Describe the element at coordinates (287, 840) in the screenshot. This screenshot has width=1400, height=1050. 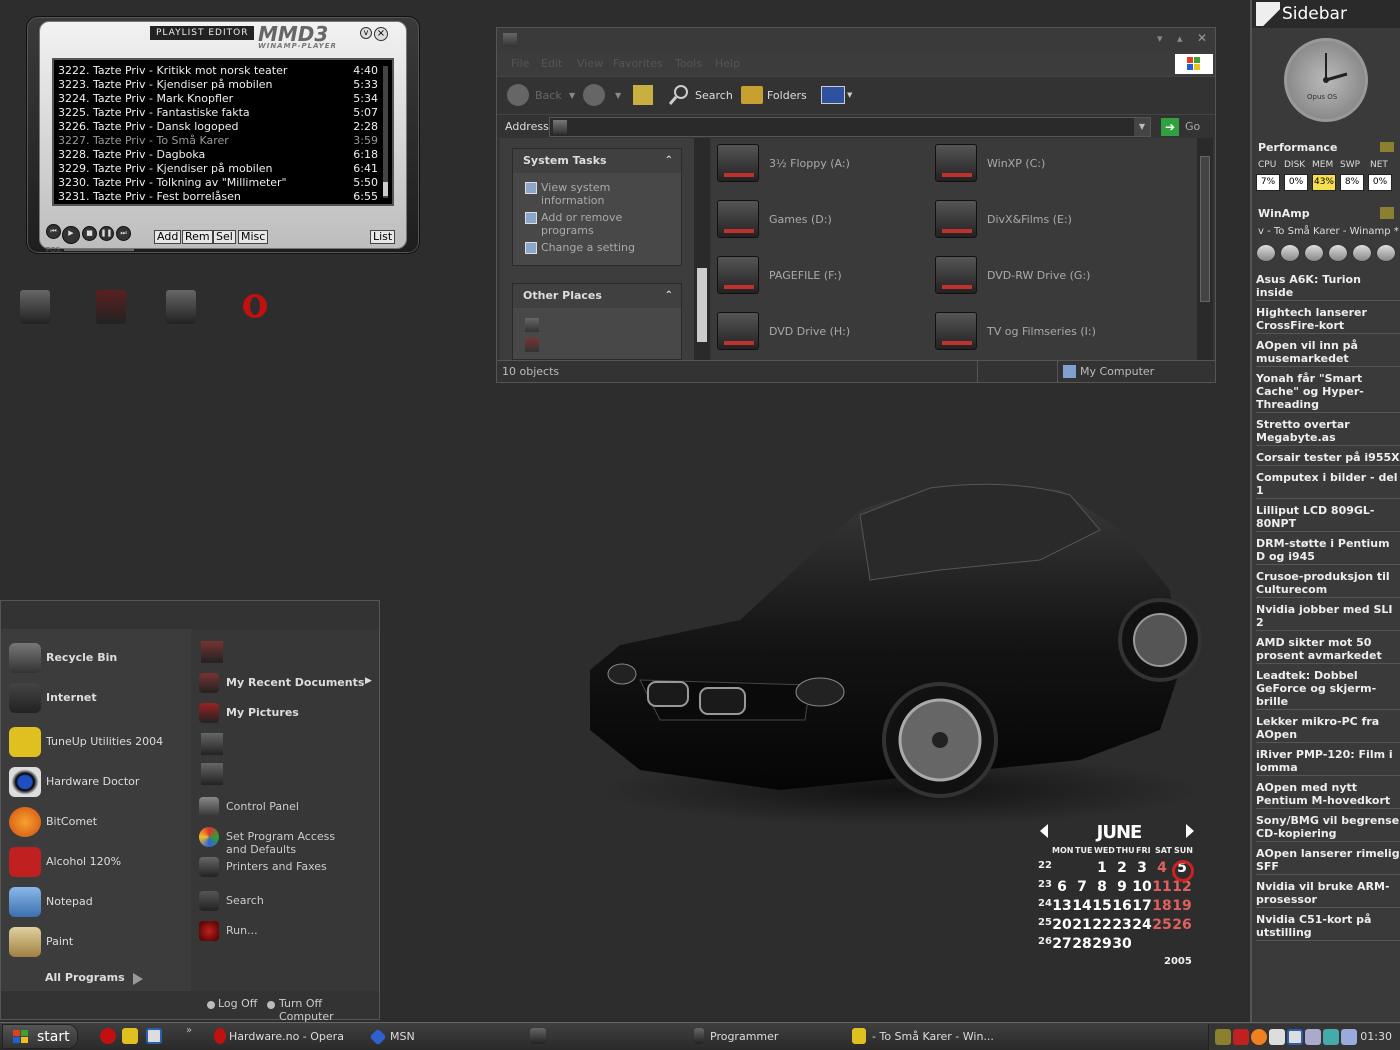
I see `set-program-access-item: Set Program Access and Defaults` at that location.